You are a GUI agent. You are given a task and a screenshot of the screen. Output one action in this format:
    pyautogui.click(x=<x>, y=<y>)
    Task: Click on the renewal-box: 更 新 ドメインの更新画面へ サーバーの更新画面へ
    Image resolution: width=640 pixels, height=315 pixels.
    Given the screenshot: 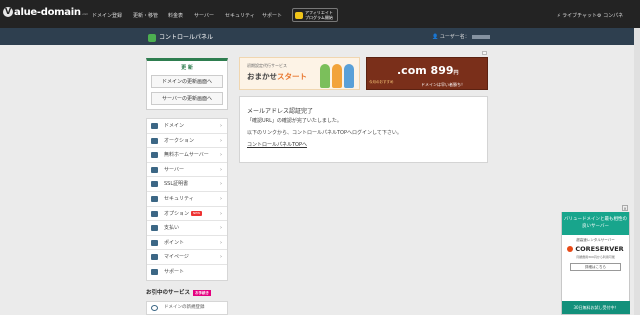 What is the action you would take?
    pyautogui.click(x=187, y=84)
    